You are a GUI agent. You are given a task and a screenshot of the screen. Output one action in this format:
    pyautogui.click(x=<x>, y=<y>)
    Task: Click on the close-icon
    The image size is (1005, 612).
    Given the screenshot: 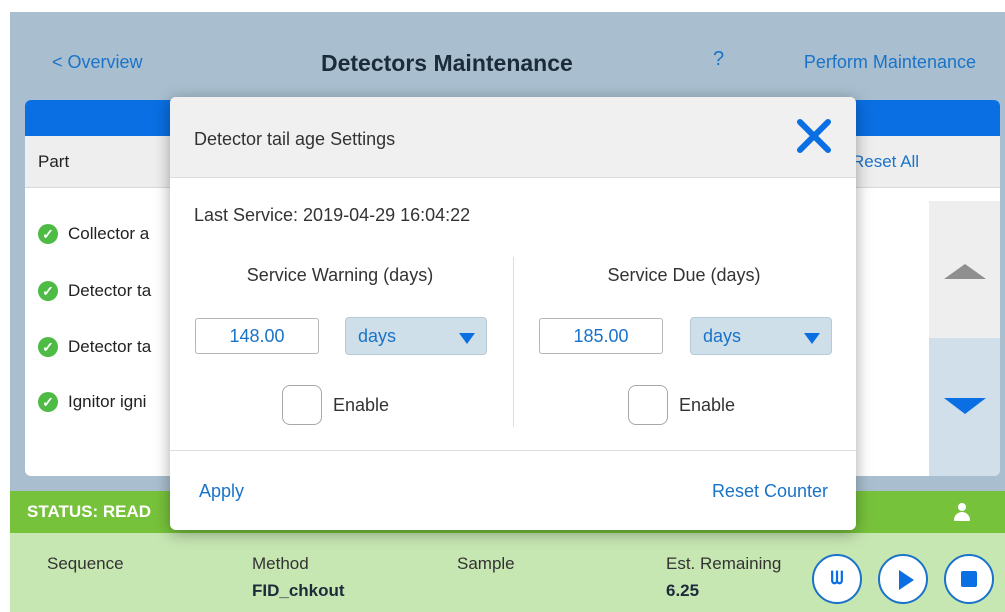 What is the action you would take?
    pyautogui.click(x=814, y=136)
    